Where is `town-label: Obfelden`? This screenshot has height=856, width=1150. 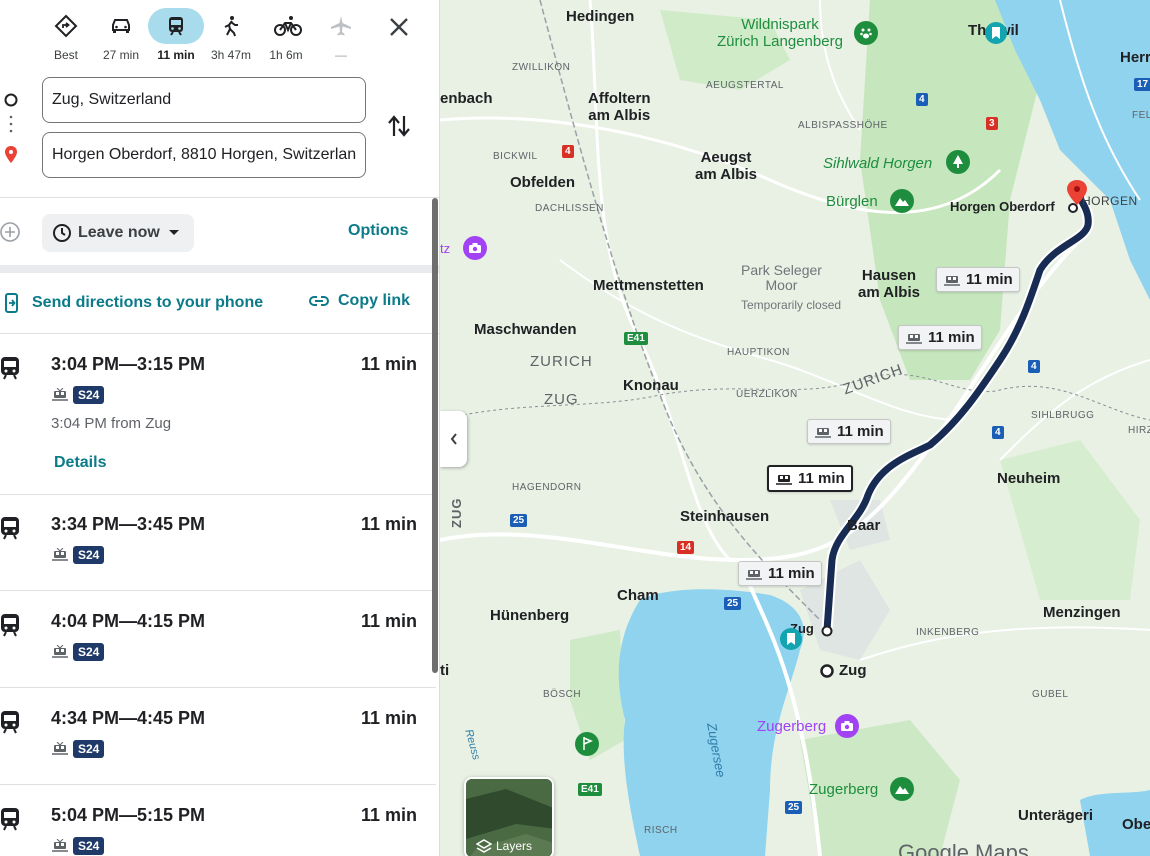 town-label: Obfelden is located at coordinates (543, 182).